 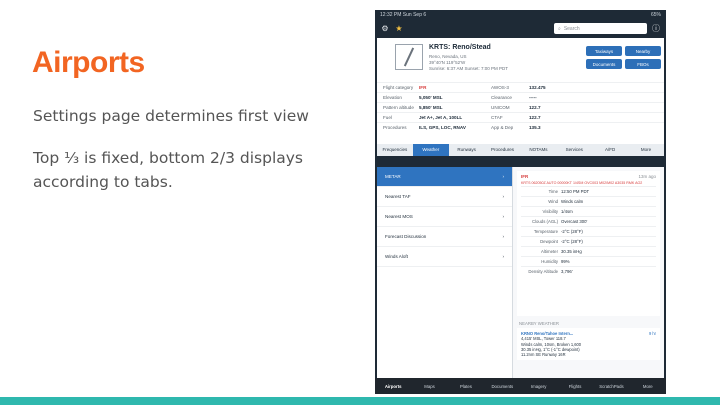 I want to click on nav-imagery: Imagery, so click(x=539, y=386).